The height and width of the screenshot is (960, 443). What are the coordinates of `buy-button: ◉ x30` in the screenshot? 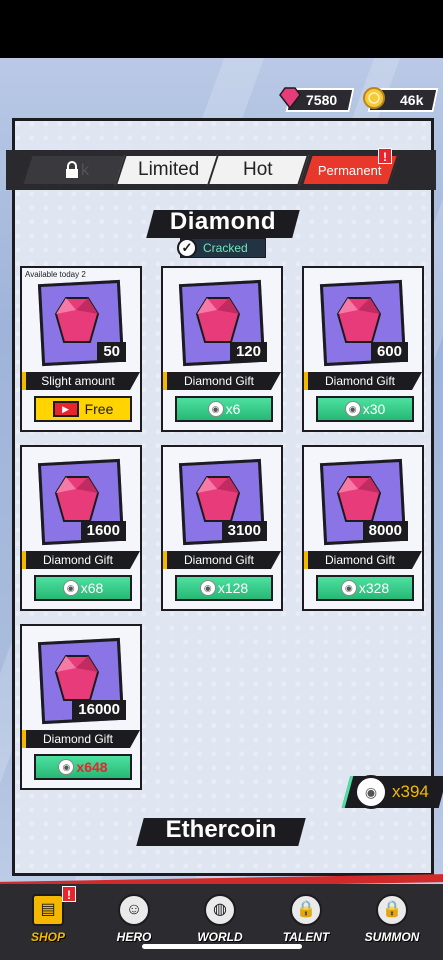 It's located at (365, 409).